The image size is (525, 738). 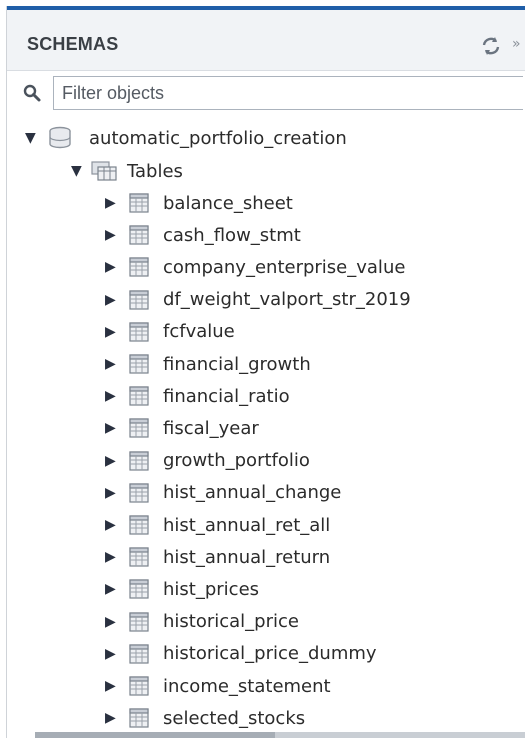 I want to click on table-row: ▶ balance_sheet, so click(x=199, y=203).